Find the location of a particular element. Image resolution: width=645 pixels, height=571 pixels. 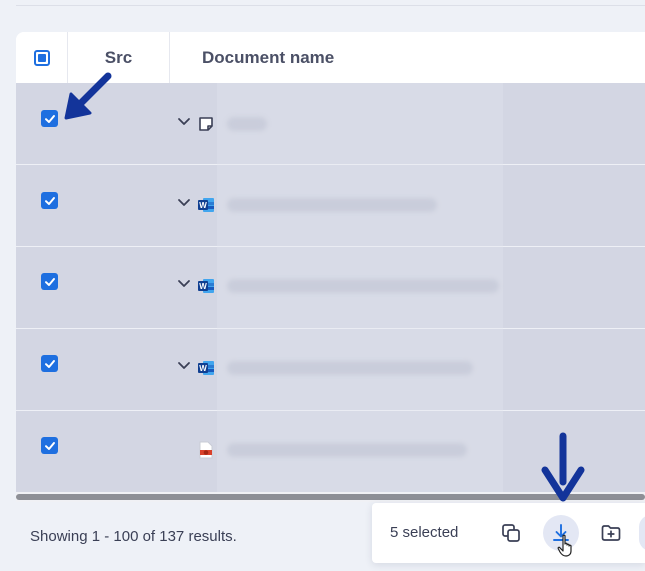

copy-icon is located at coordinates (511, 533).